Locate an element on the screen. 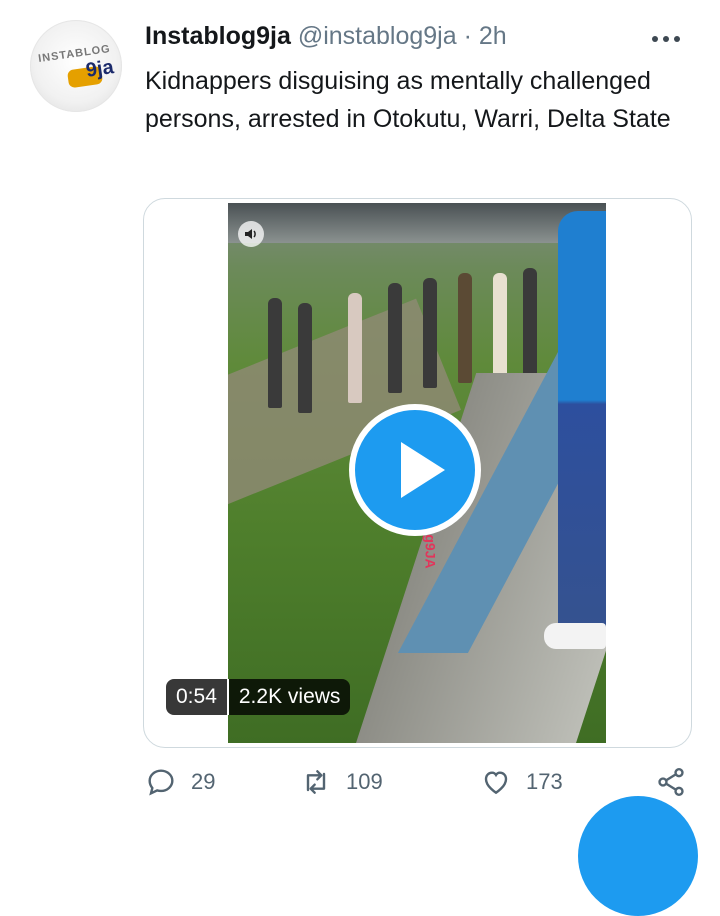 This screenshot has width=720, height=916. avatar: INSTABLOG 9ja is located at coordinates (76, 66).